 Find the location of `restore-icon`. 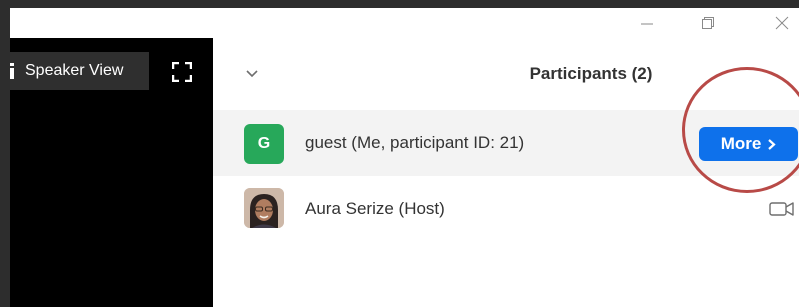

restore-icon is located at coordinates (708, 23).